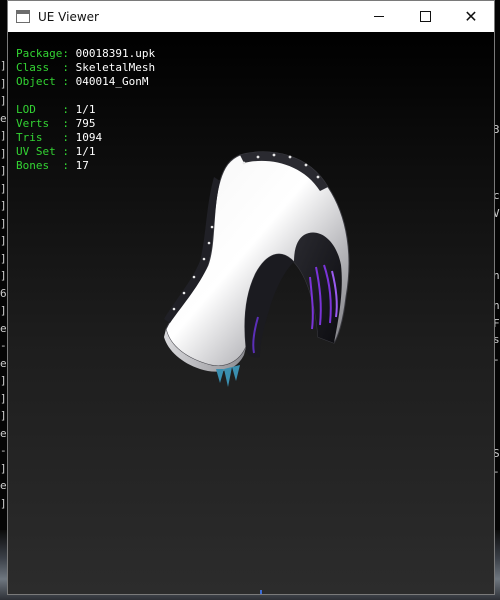 The height and width of the screenshot is (600, 500). I want to click on info-value: 17, so click(82, 165).